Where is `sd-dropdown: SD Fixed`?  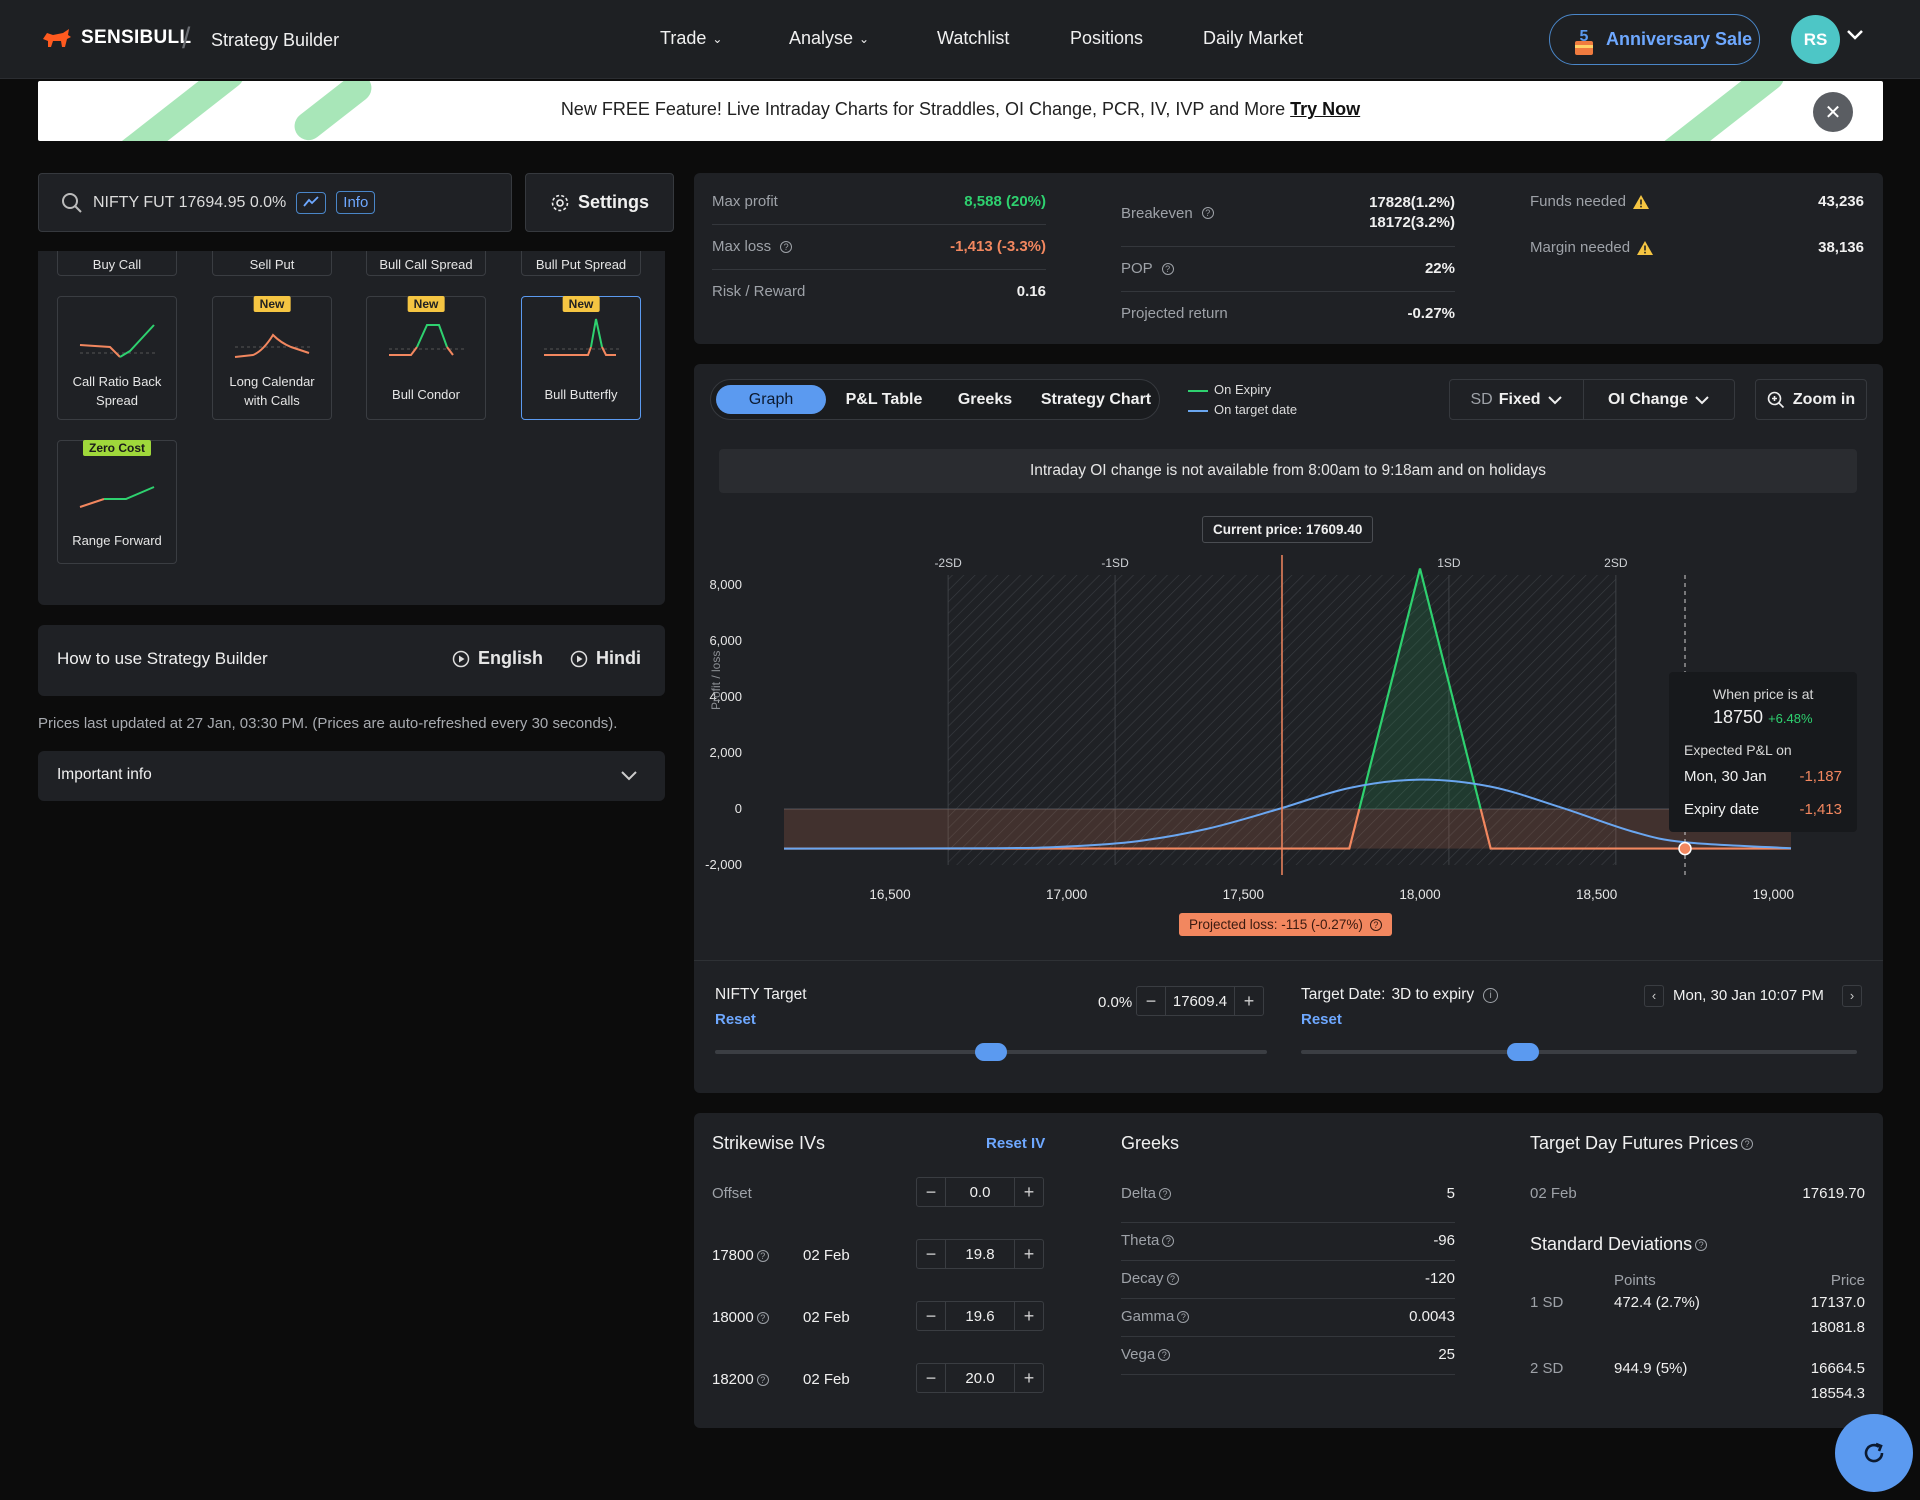
sd-dropdown: SD Fixed is located at coordinates (1516, 399).